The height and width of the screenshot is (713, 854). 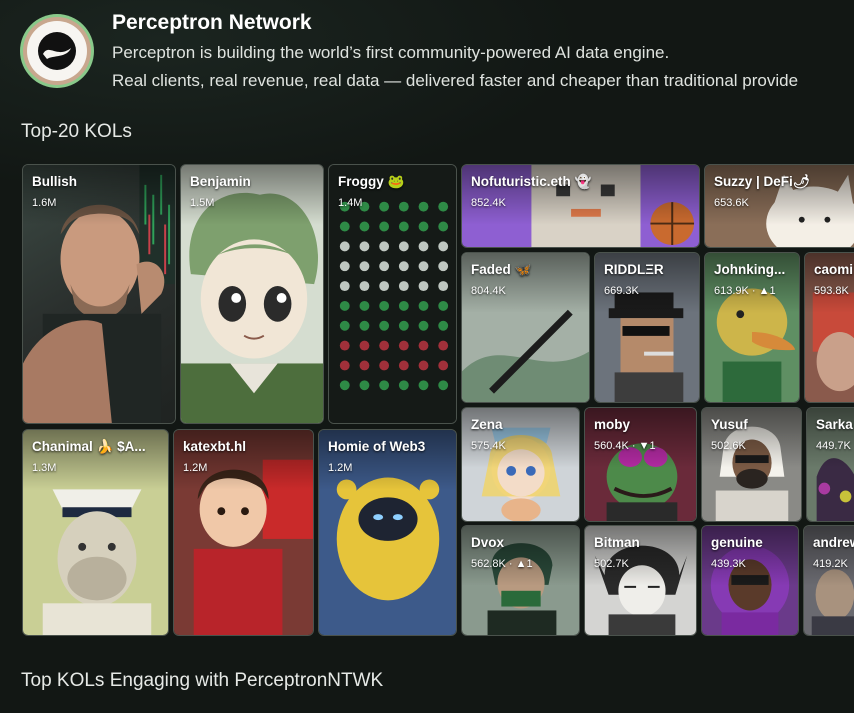 I want to click on kol-tile-nofuturistic: Nofuturistic.eth 👻 852.4K, so click(x=580, y=206).